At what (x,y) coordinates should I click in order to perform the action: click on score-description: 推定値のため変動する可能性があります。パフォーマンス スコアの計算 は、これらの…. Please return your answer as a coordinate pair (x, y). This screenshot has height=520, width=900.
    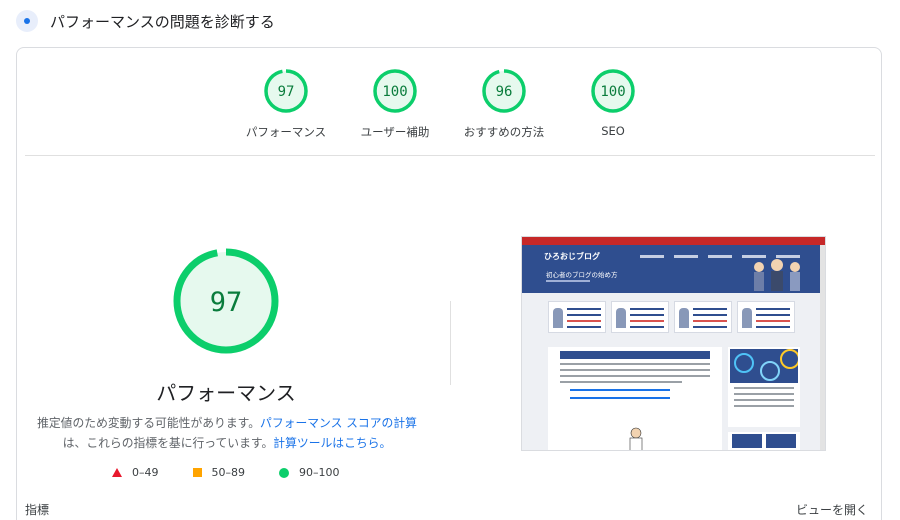
    Looking at the image, I should click on (227, 433).